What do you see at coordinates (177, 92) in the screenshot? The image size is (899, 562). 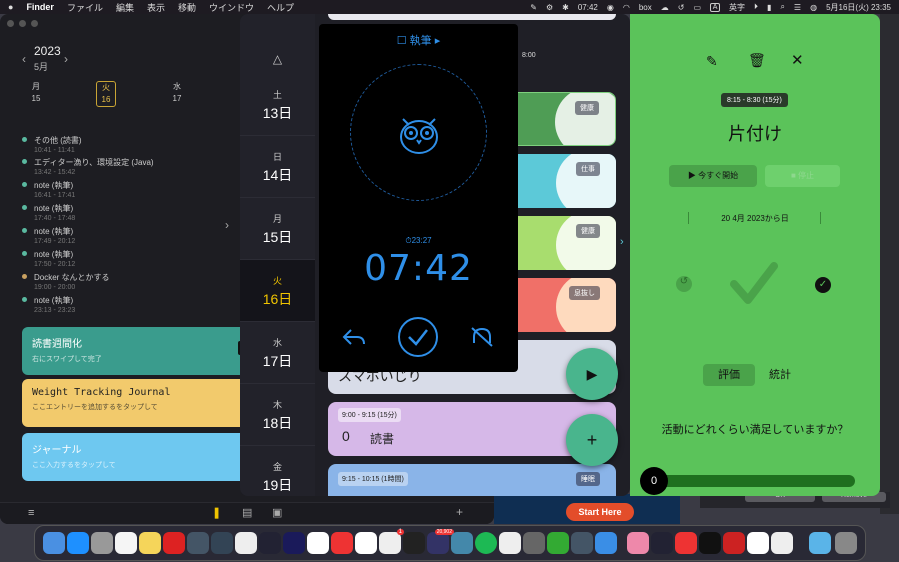 I see `day-wed: 水 17` at bounding box center [177, 92].